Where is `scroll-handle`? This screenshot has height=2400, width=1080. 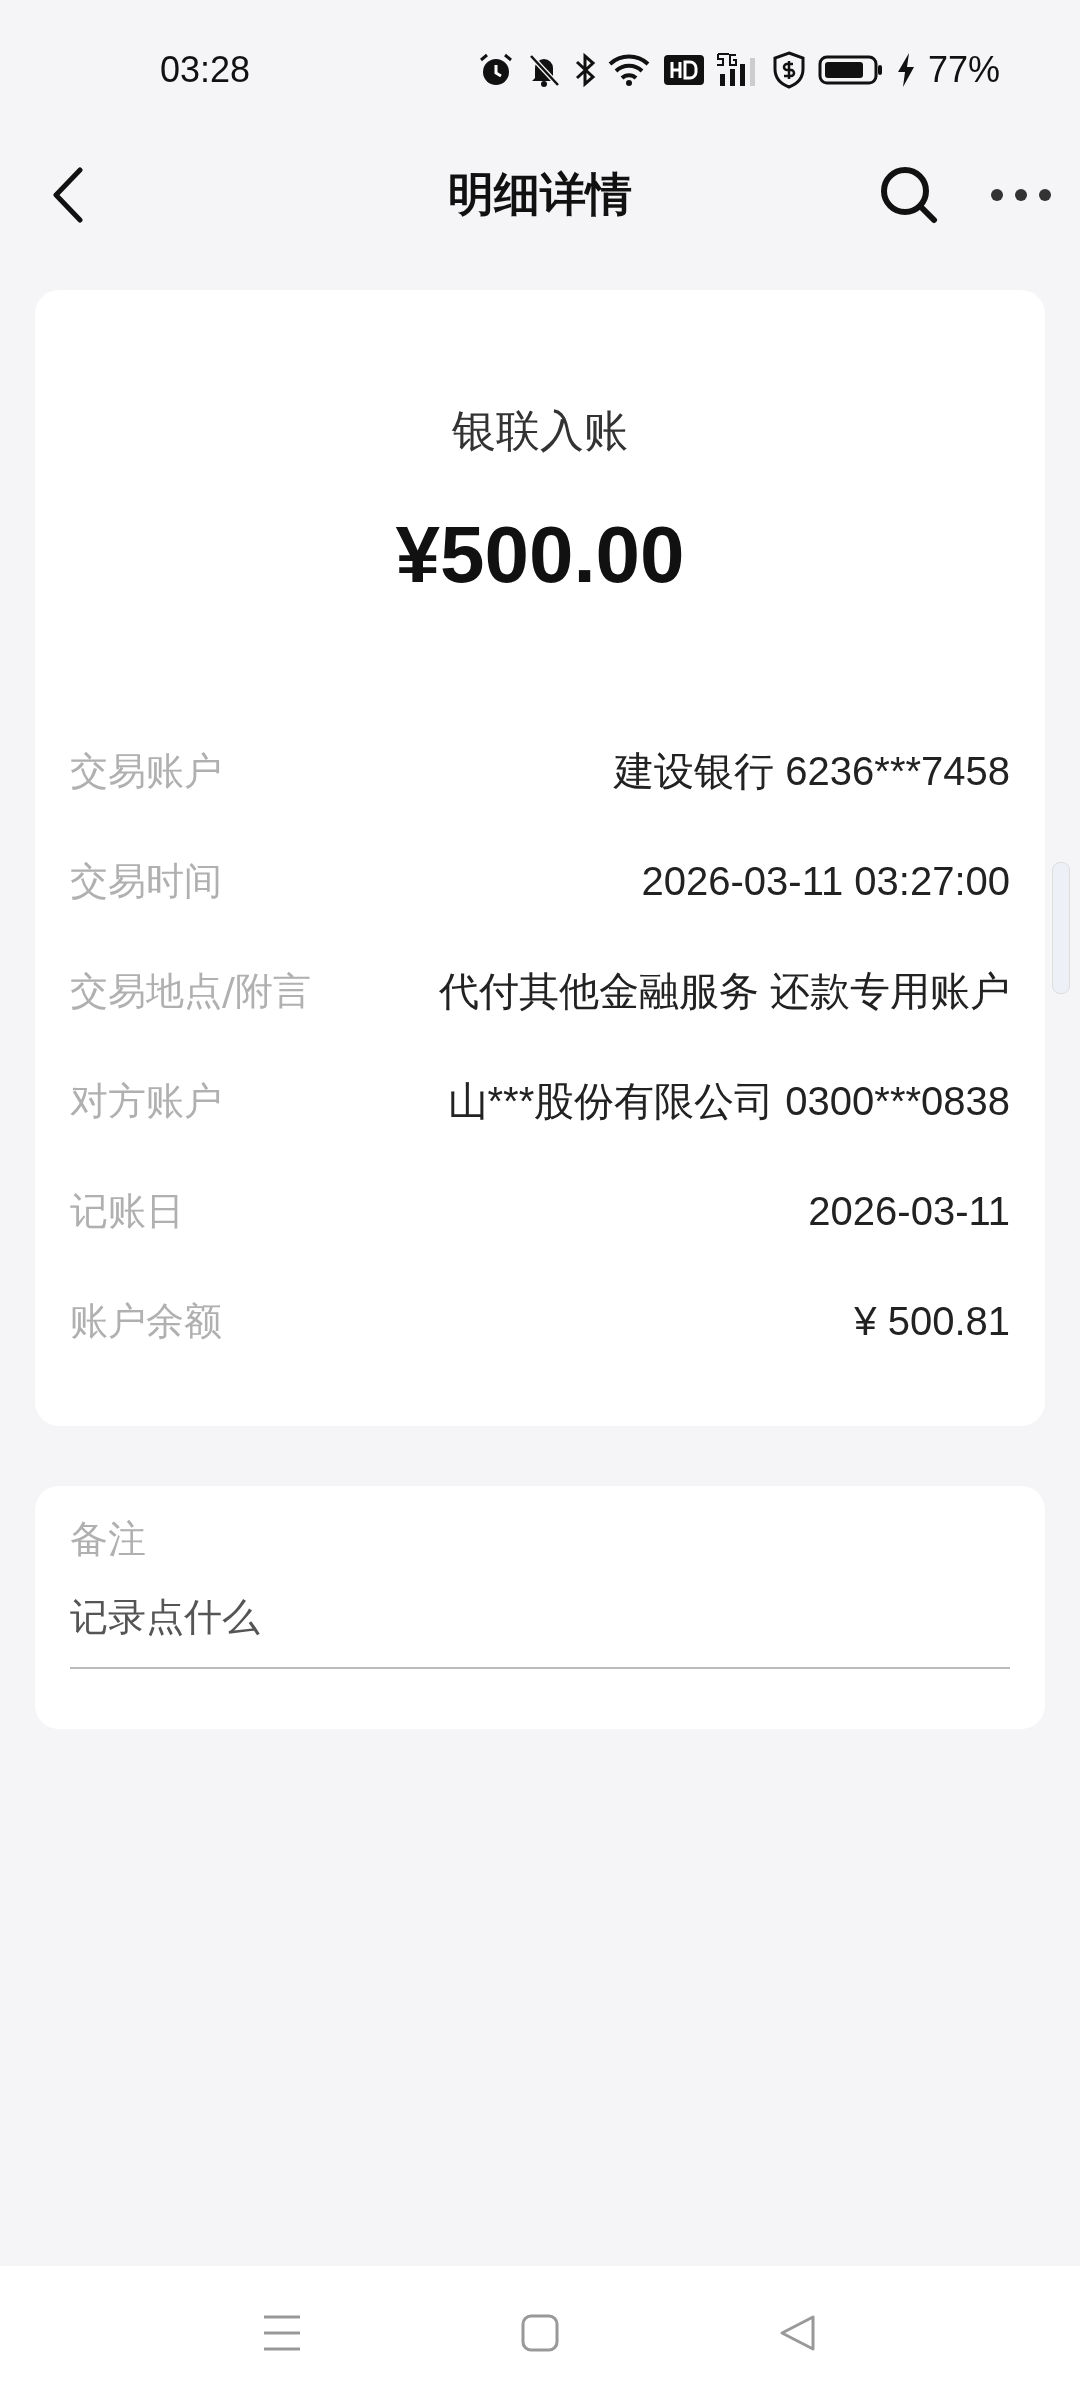
scroll-handle is located at coordinates (1061, 928).